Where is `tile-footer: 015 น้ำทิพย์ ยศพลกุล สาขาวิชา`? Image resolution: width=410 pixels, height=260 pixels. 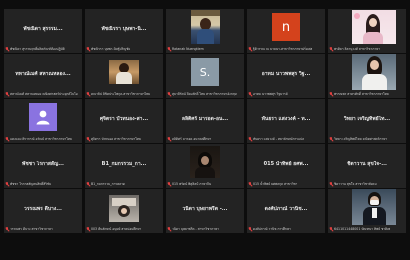
tile-footer: 015 น้ำทิพย์ ยศพลกุล สาขาวิชา is located at coordinates (286, 184).